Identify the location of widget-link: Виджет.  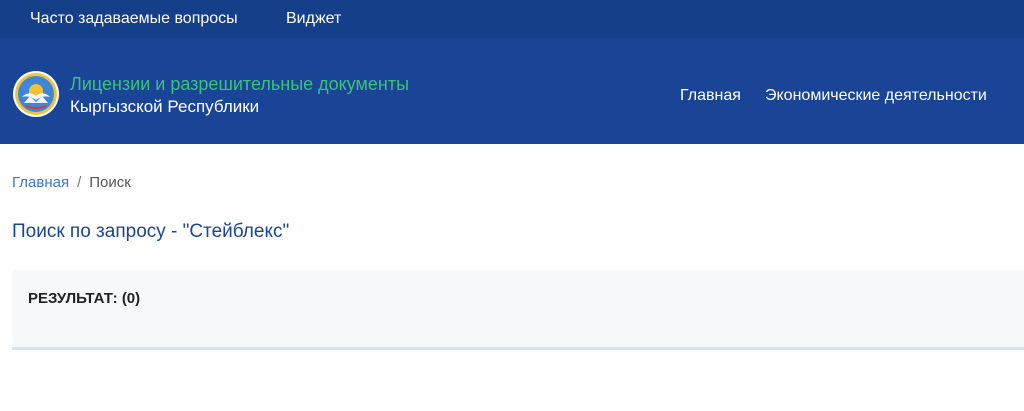
(313, 19).